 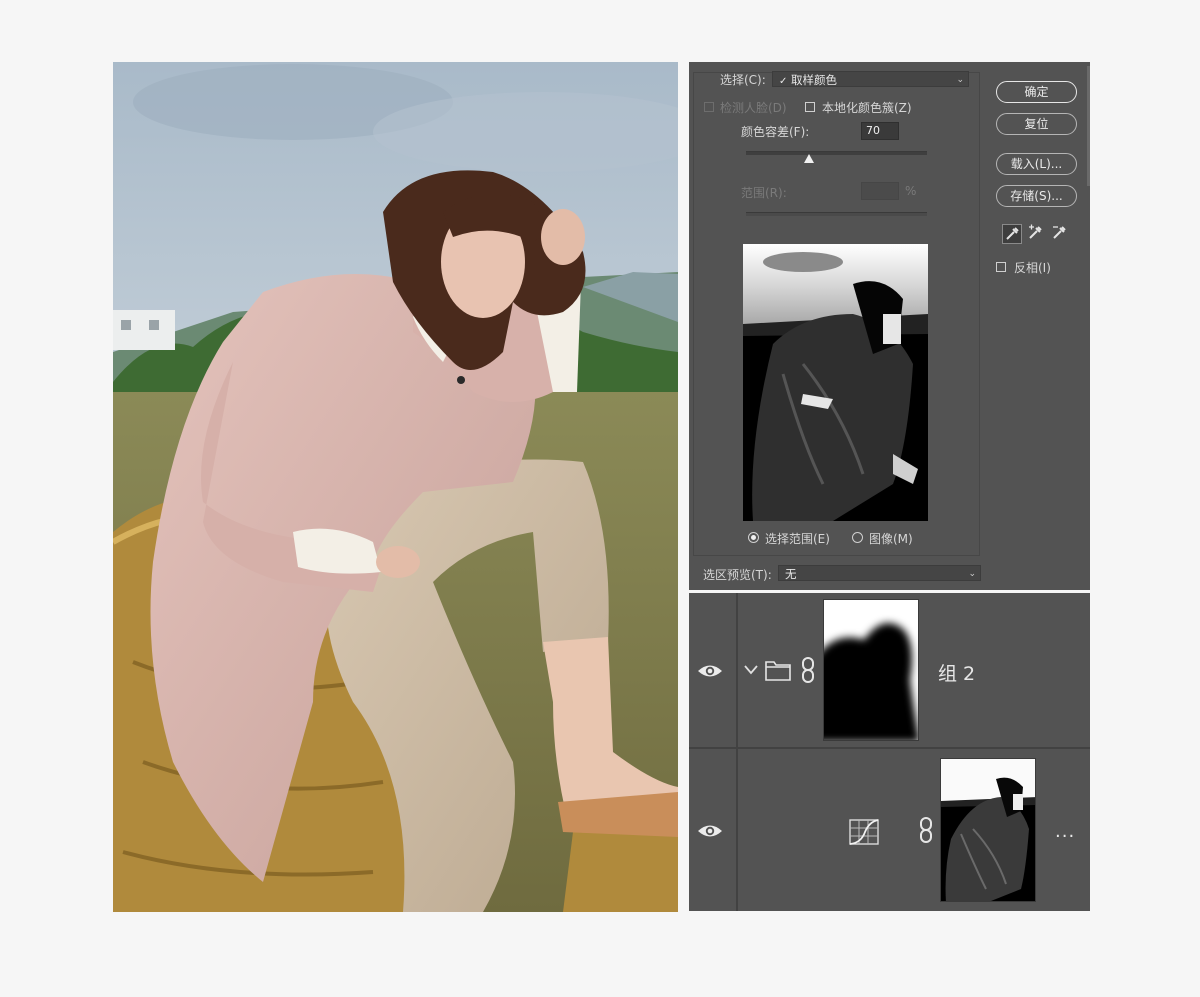 What do you see at coordinates (737, 575) in the screenshot?
I see `preview-label: 选区预览(T):` at bounding box center [737, 575].